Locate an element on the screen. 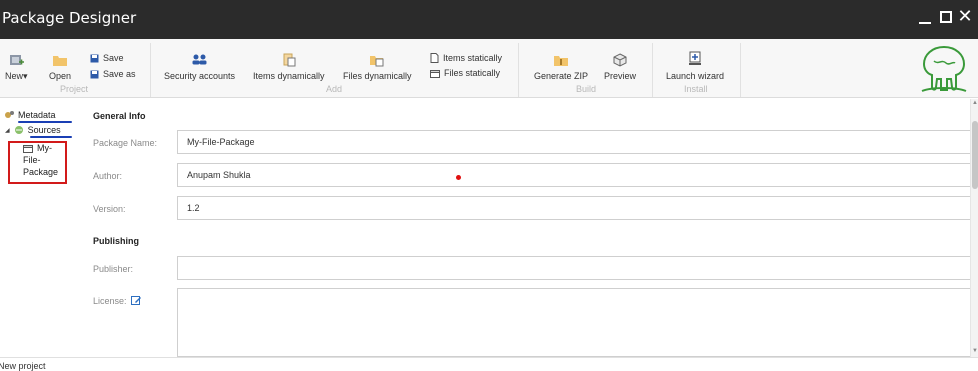  package-name-label: Package Name: is located at coordinates (125, 143).